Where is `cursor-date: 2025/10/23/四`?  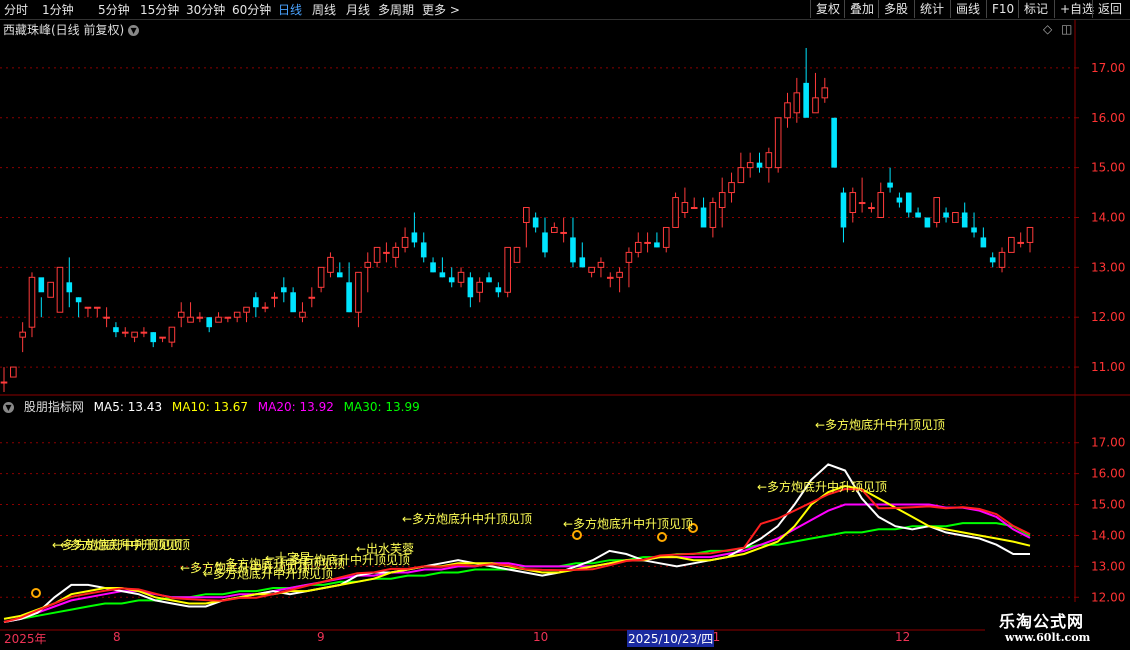
cursor-date: 2025/10/23/四 is located at coordinates (671, 638).